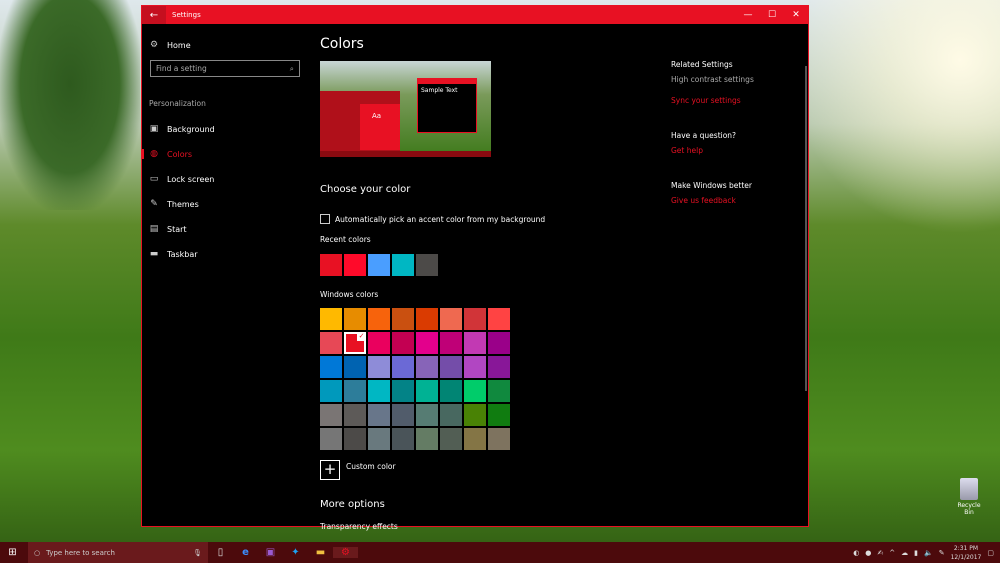 This screenshot has width=1000, height=563. I want to click on volume-icon: 🔈, so click(928, 553).